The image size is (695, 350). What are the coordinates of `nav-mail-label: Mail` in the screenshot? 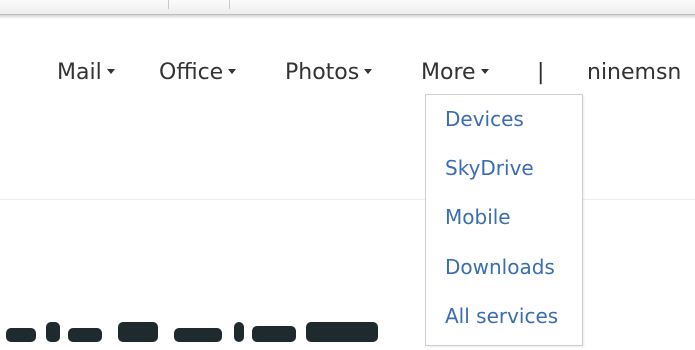 It's located at (79, 72).